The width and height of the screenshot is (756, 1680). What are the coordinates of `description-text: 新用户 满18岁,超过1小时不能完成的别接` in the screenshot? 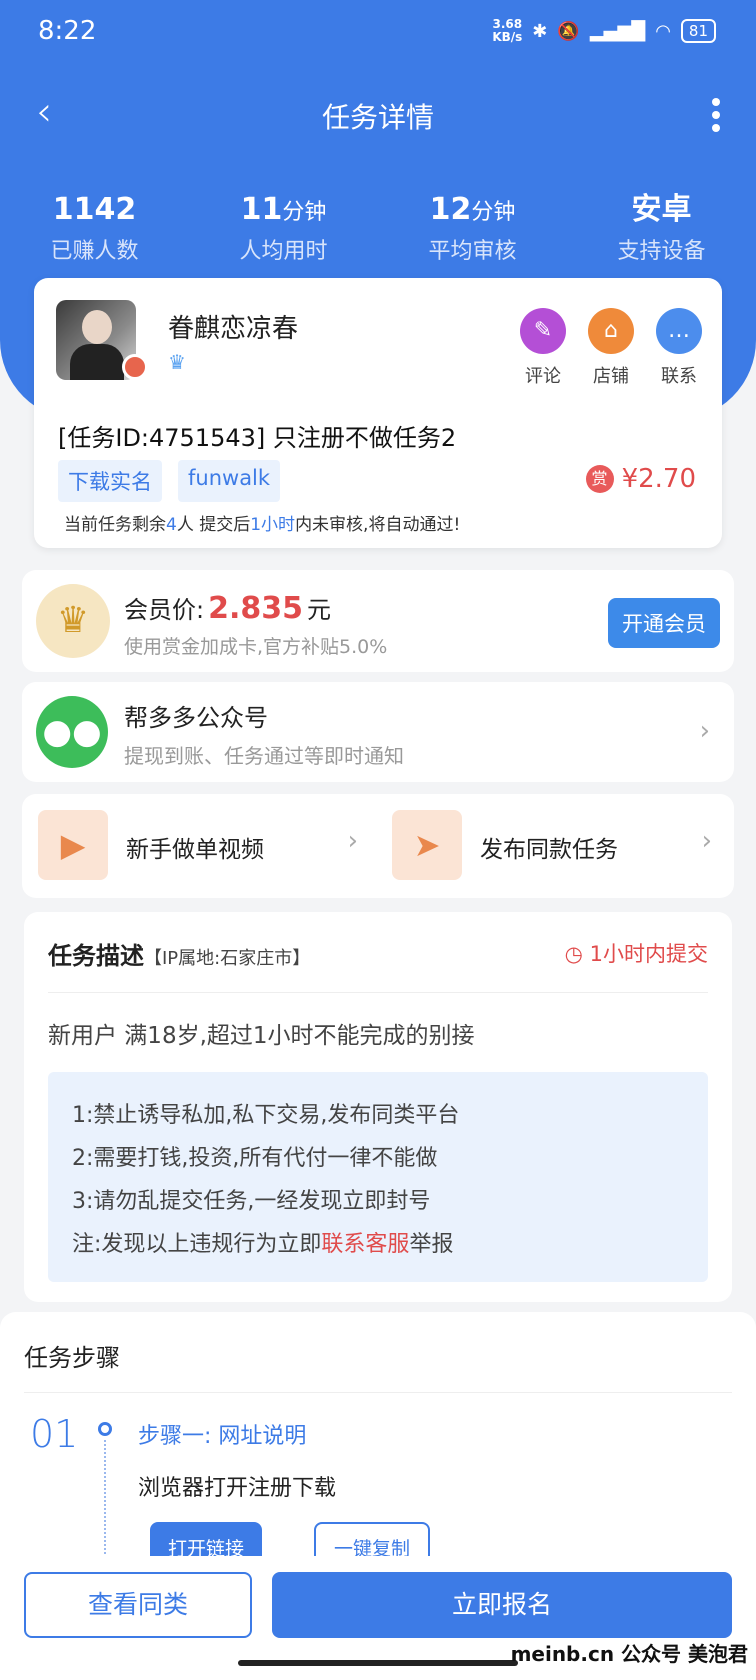 It's located at (261, 1036).